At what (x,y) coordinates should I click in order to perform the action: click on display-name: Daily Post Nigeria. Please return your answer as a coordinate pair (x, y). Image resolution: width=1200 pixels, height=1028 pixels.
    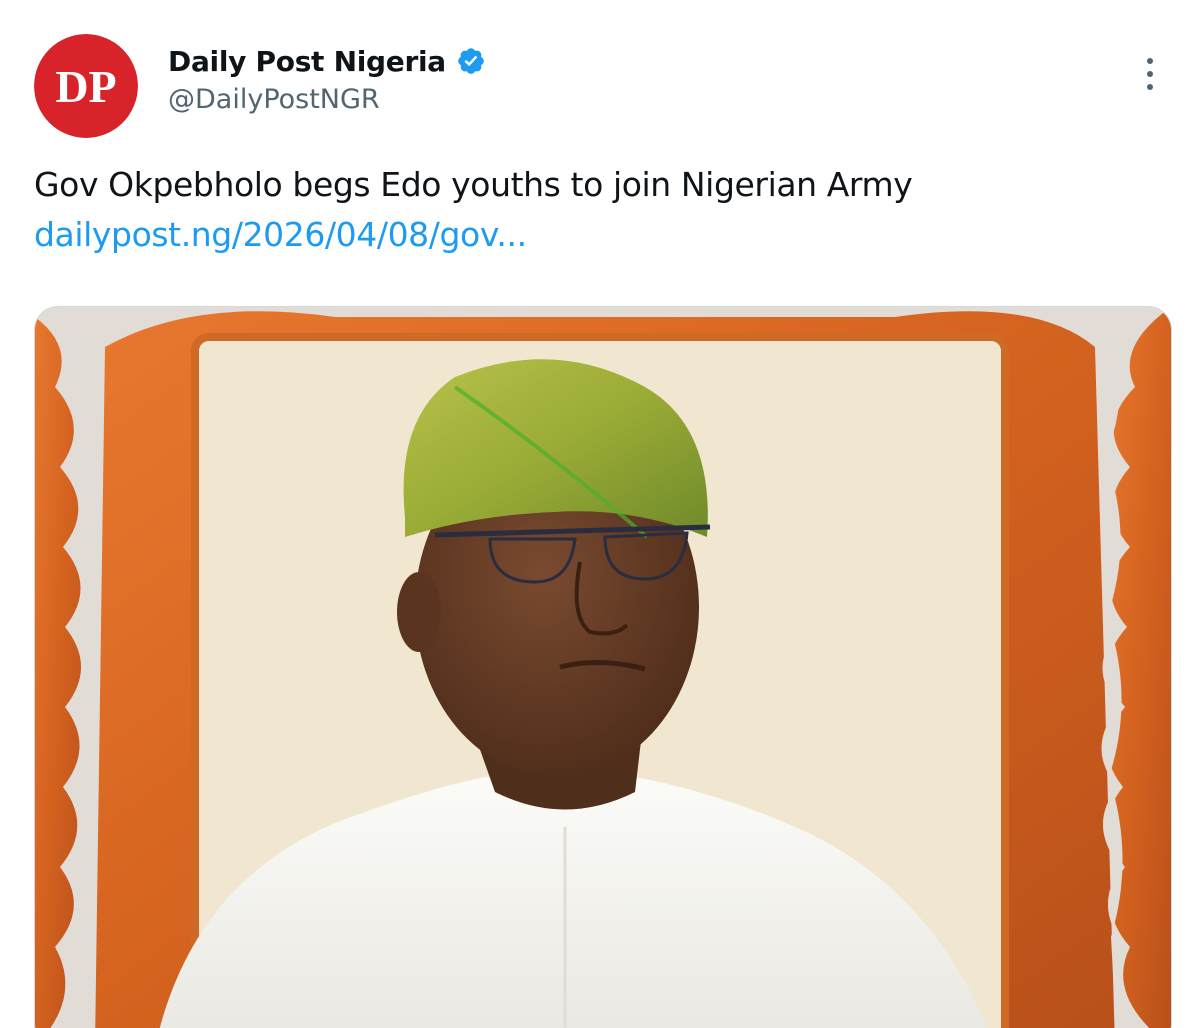
    Looking at the image, I should click on (307, 61).